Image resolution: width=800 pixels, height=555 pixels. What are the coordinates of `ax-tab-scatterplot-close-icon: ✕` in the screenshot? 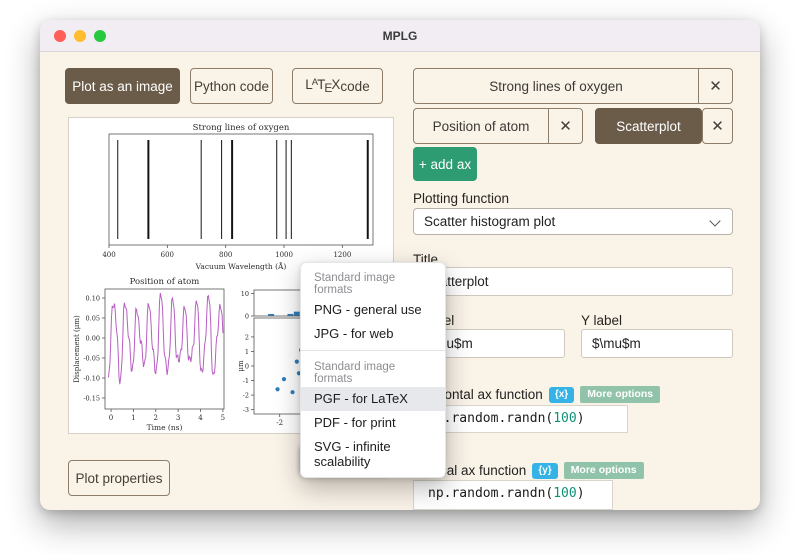 It's located at (717, 126).